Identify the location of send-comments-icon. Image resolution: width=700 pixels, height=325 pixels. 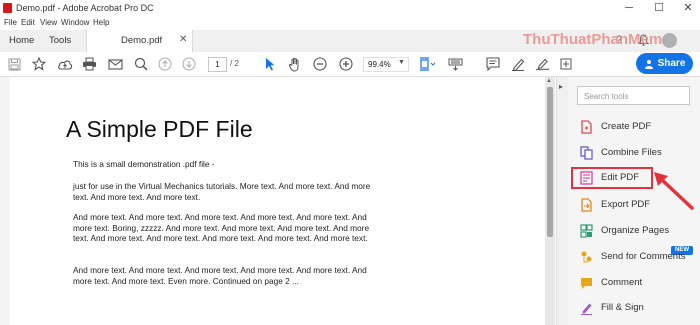
(586, 257).